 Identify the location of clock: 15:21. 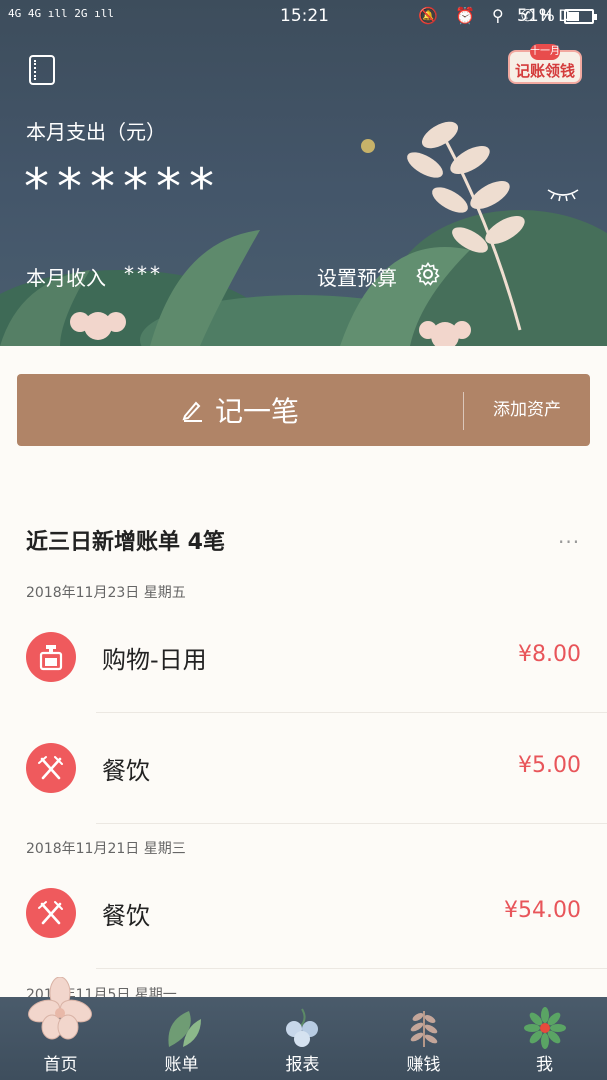
(304, 16).